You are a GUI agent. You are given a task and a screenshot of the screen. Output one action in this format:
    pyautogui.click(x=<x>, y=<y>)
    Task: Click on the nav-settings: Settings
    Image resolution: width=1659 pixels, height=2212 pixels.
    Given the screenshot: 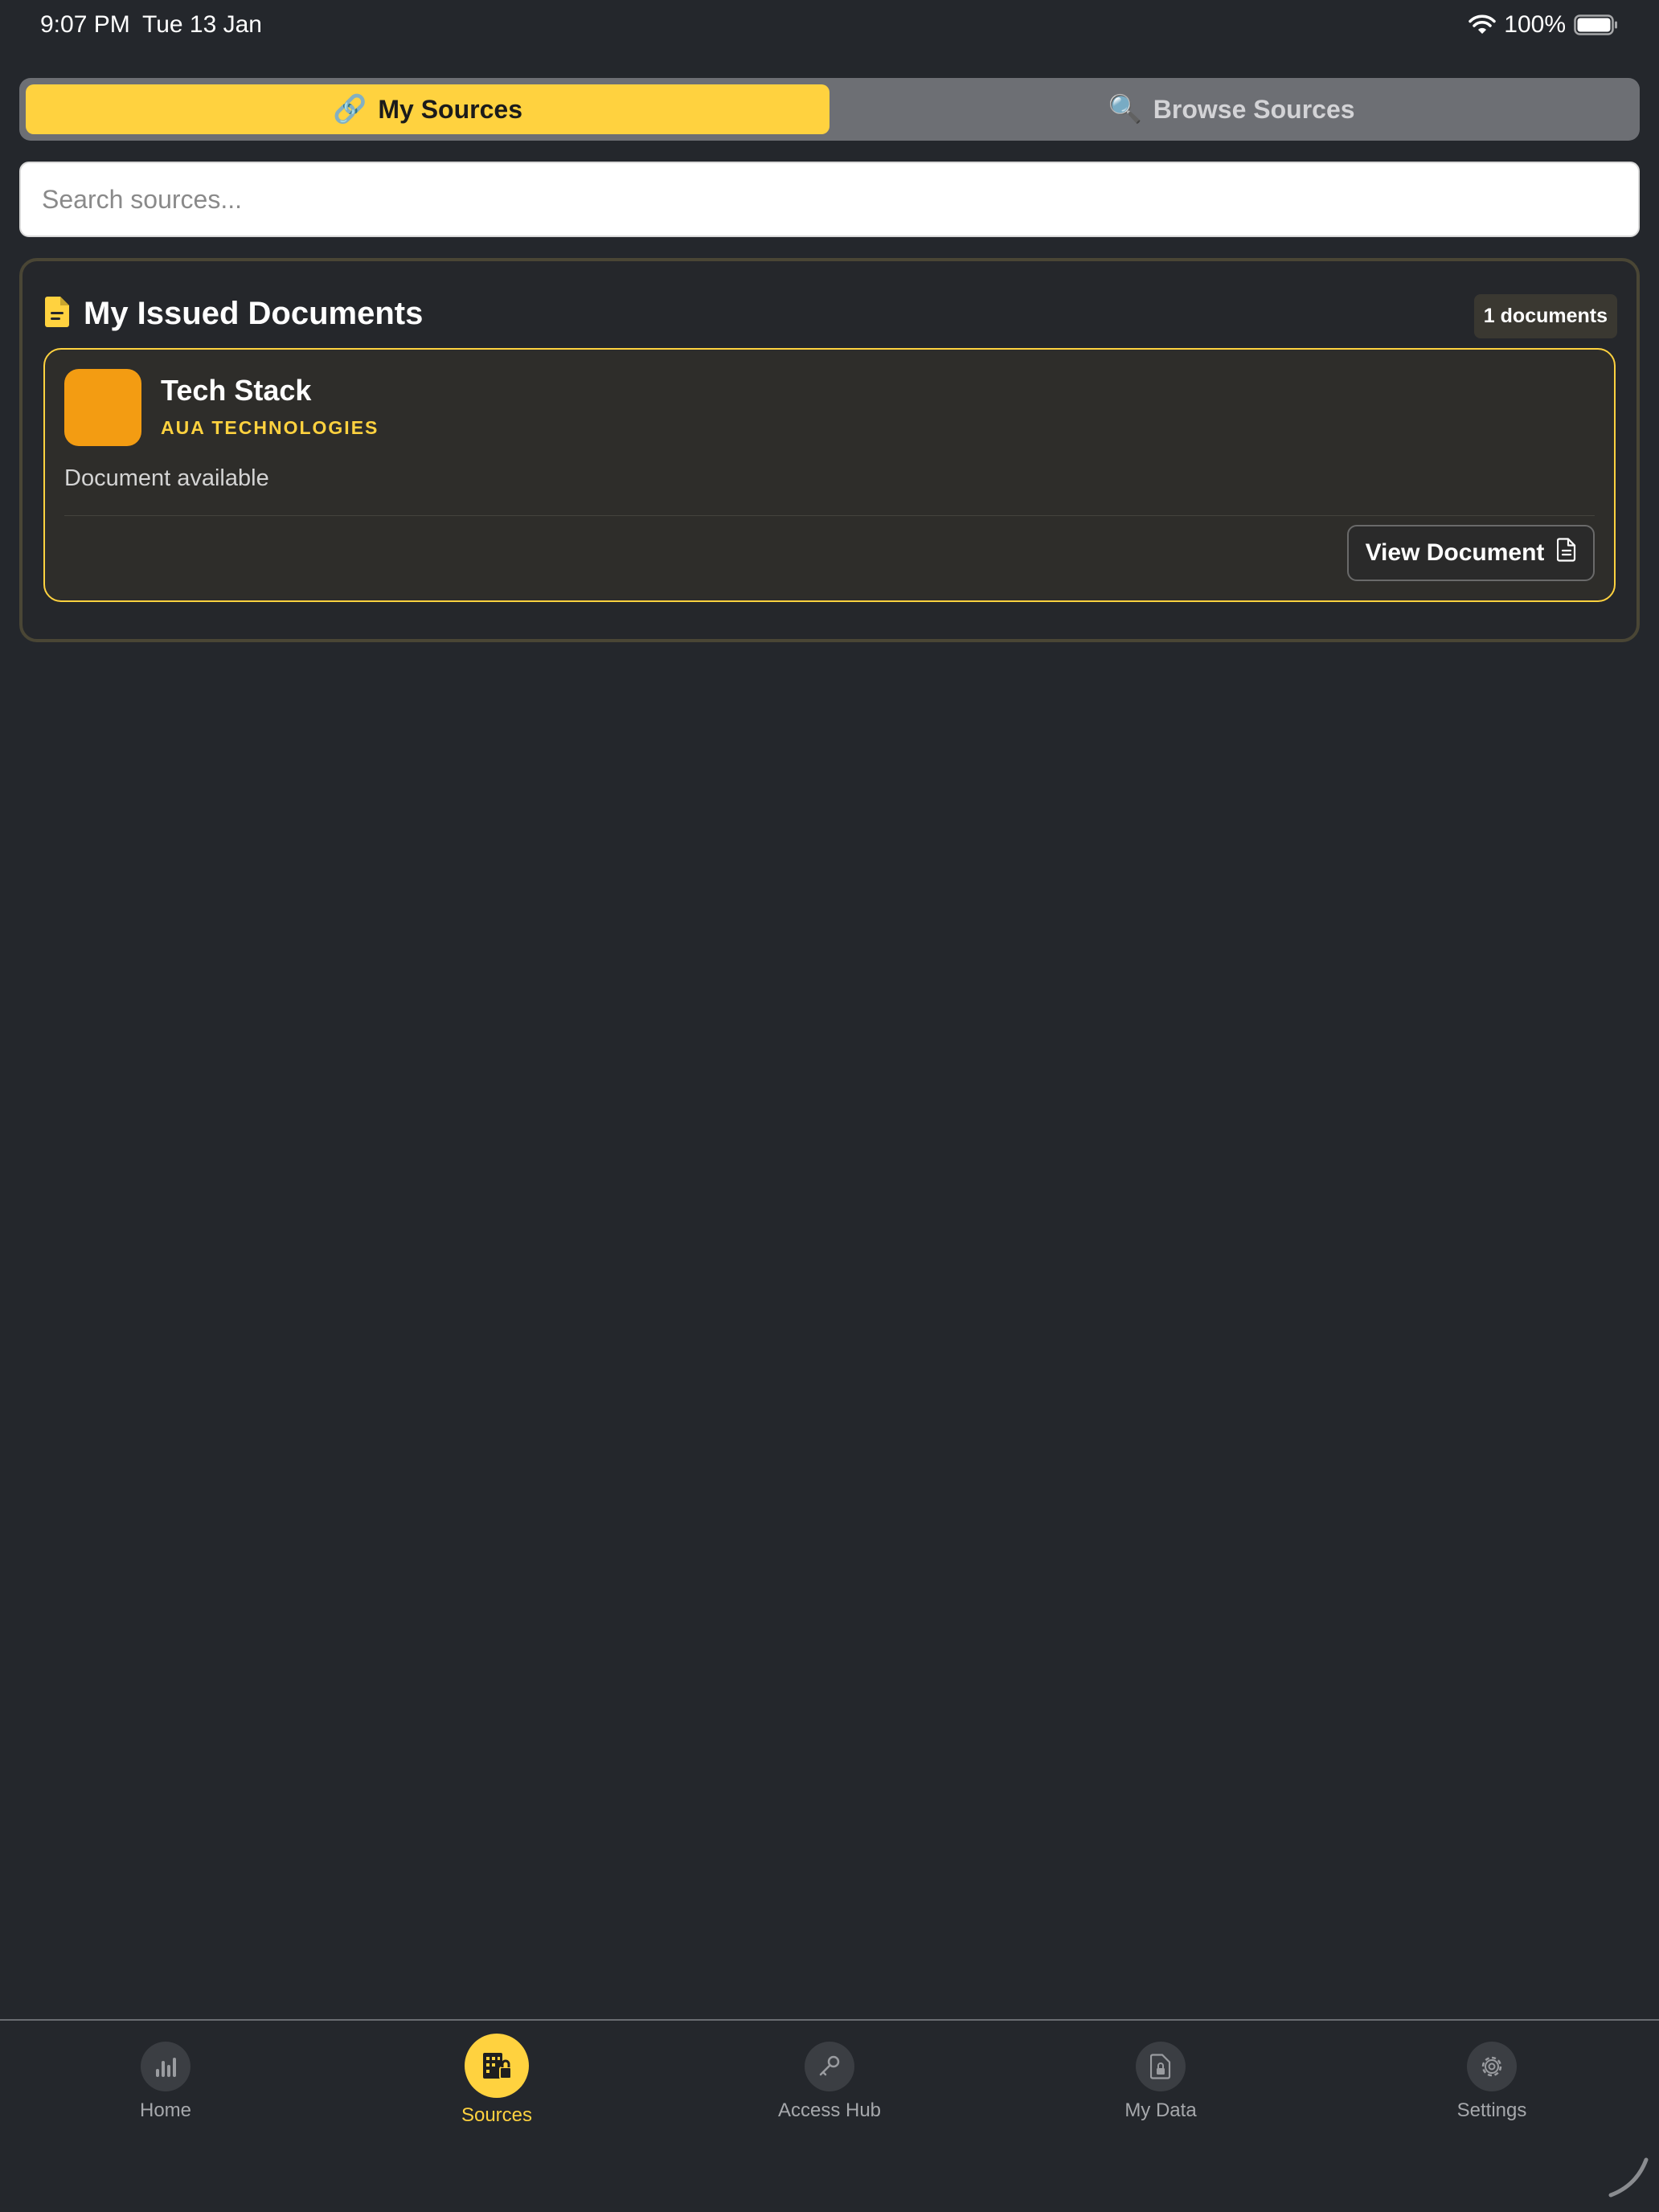 What is the action you would take?
    pyautogui.click(x=1491, y=2077)
    